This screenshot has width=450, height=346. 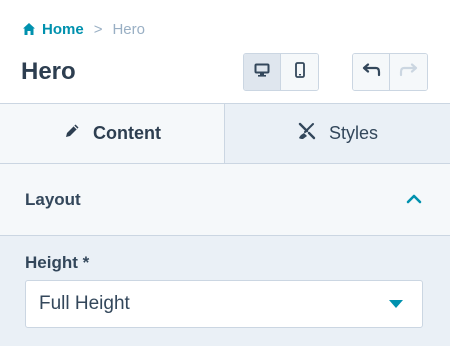 I want to click on redo-icon, so click(x=409, y=72).